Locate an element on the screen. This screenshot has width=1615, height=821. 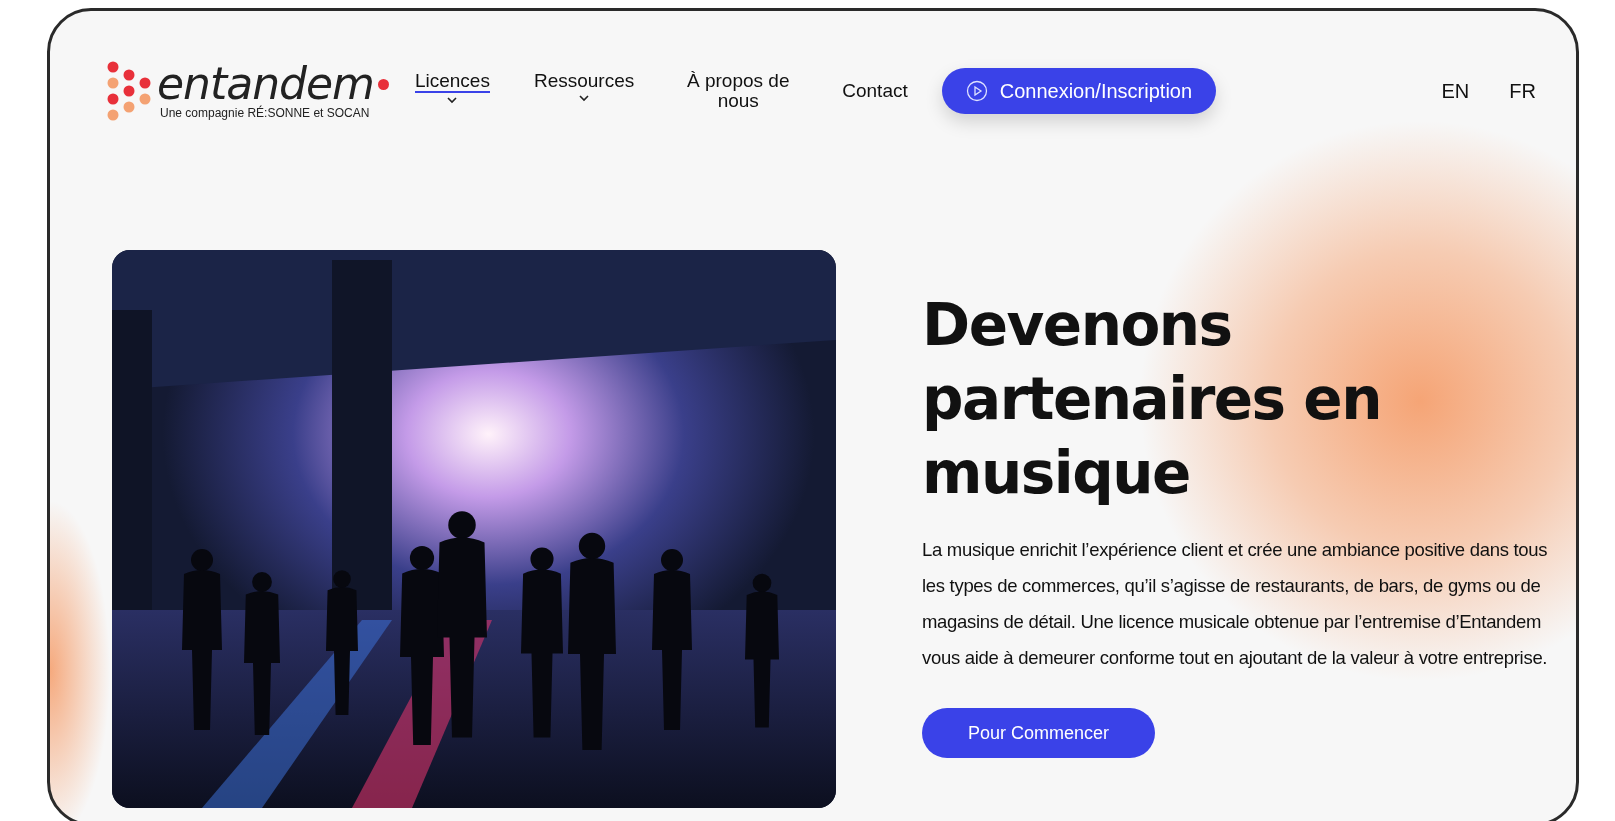
nav-link: Ressources is located at coordinates (584, 86).